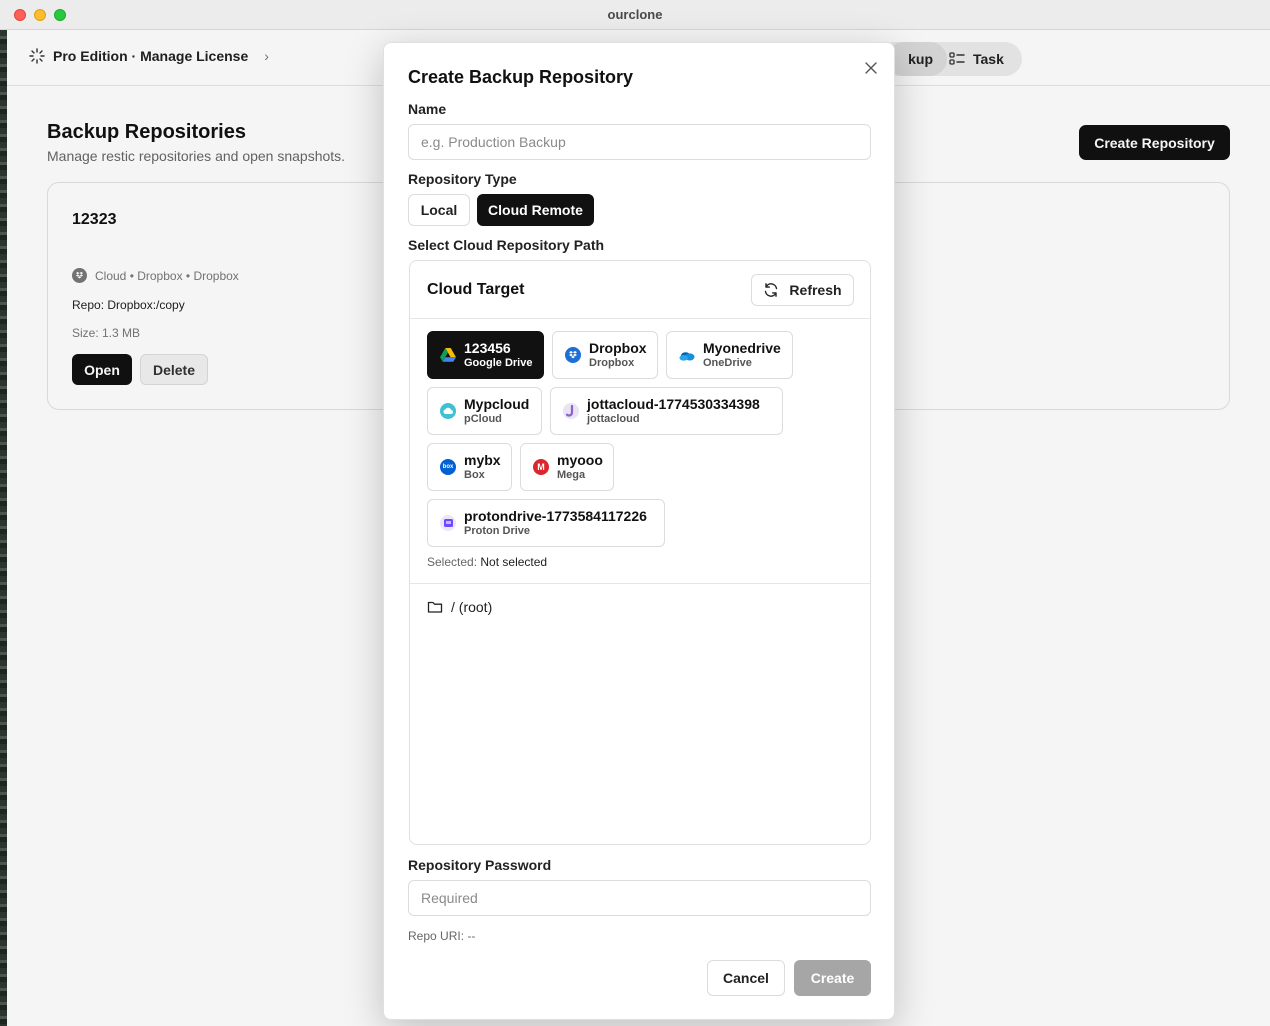 The image size is (1270, 1026). What do you see at coordinates (60, 15) in the screenshot?
I see `zoom-window-button` at bounding box center [60, 15].